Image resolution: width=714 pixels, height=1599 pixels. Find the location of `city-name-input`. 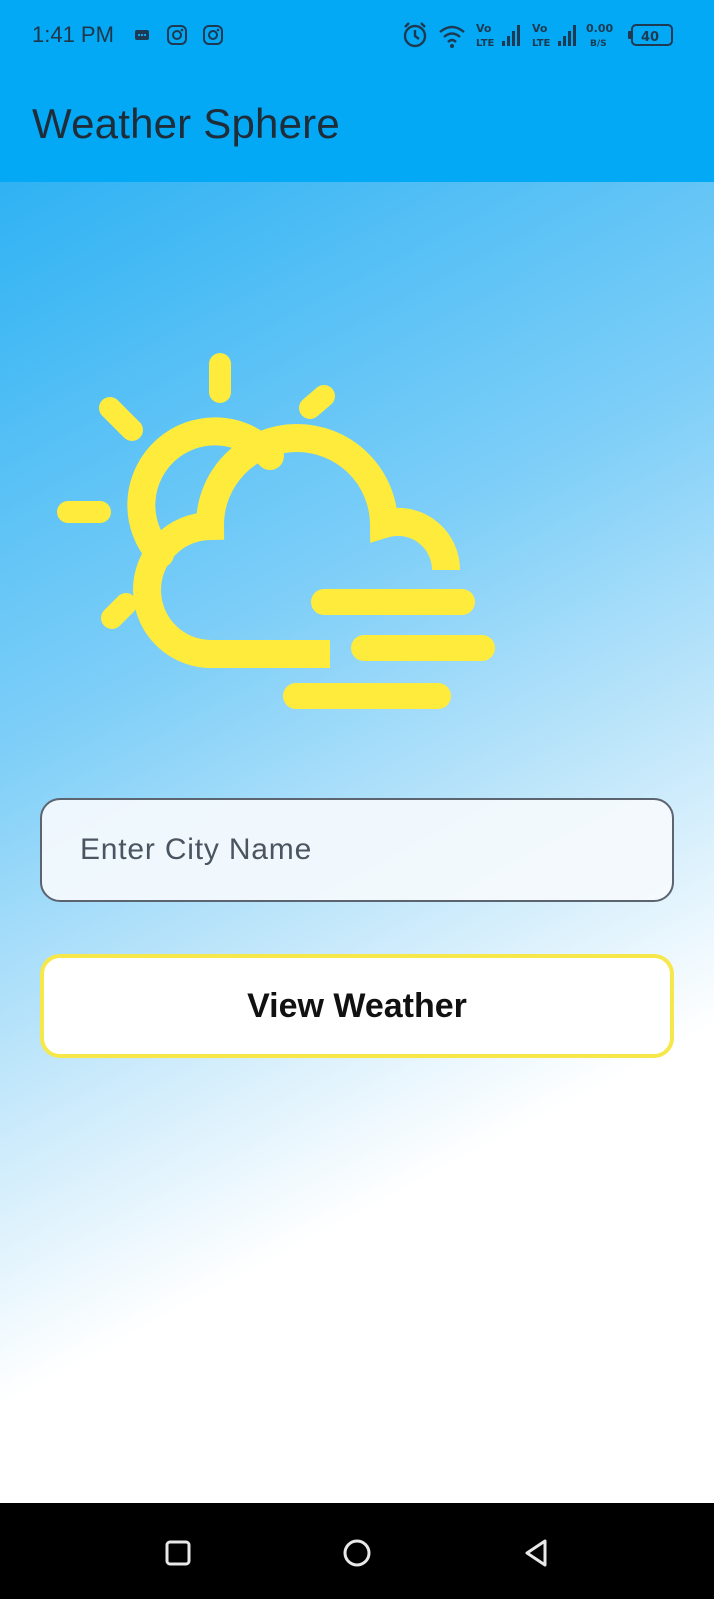

city-name-input is located at coordinates (357, 850).